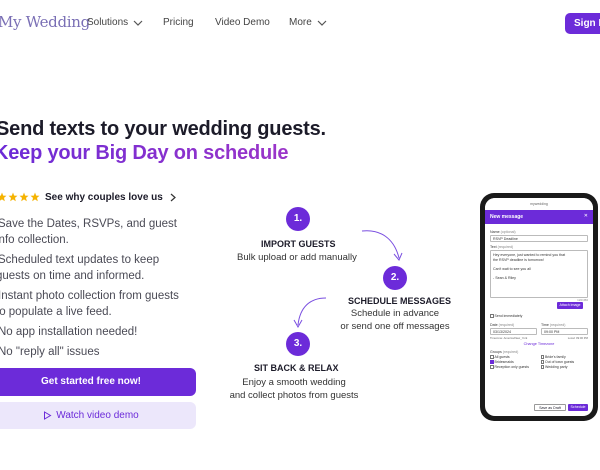 Image resolution: width=600 pixels, height=470 pixels. Describe the element at coordinates (545, 325) in the screenshot. I see `time-label-text: Time` at that location.